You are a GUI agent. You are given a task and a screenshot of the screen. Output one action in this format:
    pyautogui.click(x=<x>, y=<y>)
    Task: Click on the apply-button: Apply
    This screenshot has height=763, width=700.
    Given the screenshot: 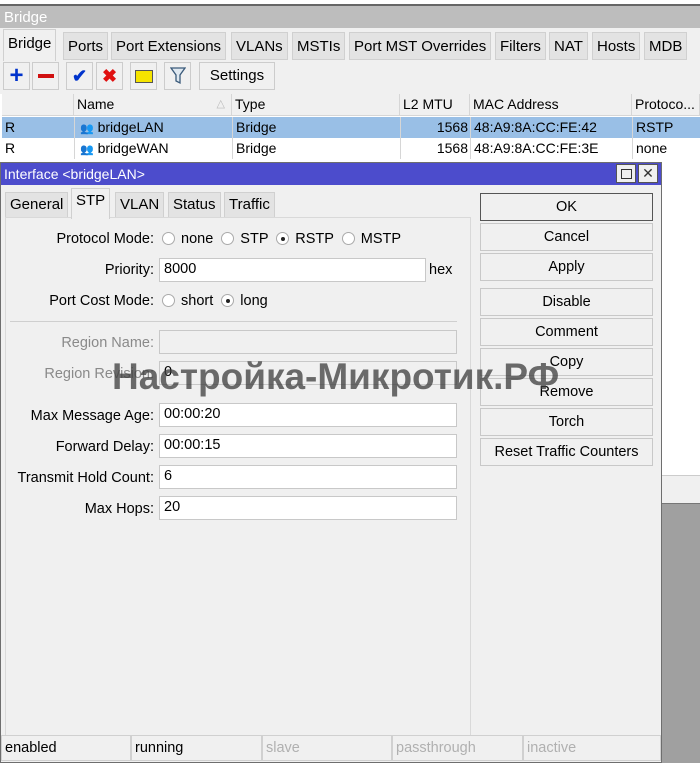 What is the action you would take?
    pyautogui.click(x=566, y=267)
    